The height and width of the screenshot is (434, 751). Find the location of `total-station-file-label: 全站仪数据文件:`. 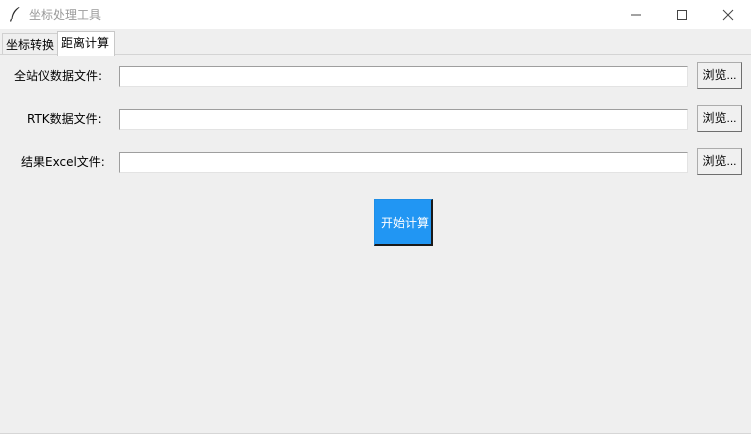

total-station-file-label: 全站仪数据文件: is located at coordinates (58, 76).